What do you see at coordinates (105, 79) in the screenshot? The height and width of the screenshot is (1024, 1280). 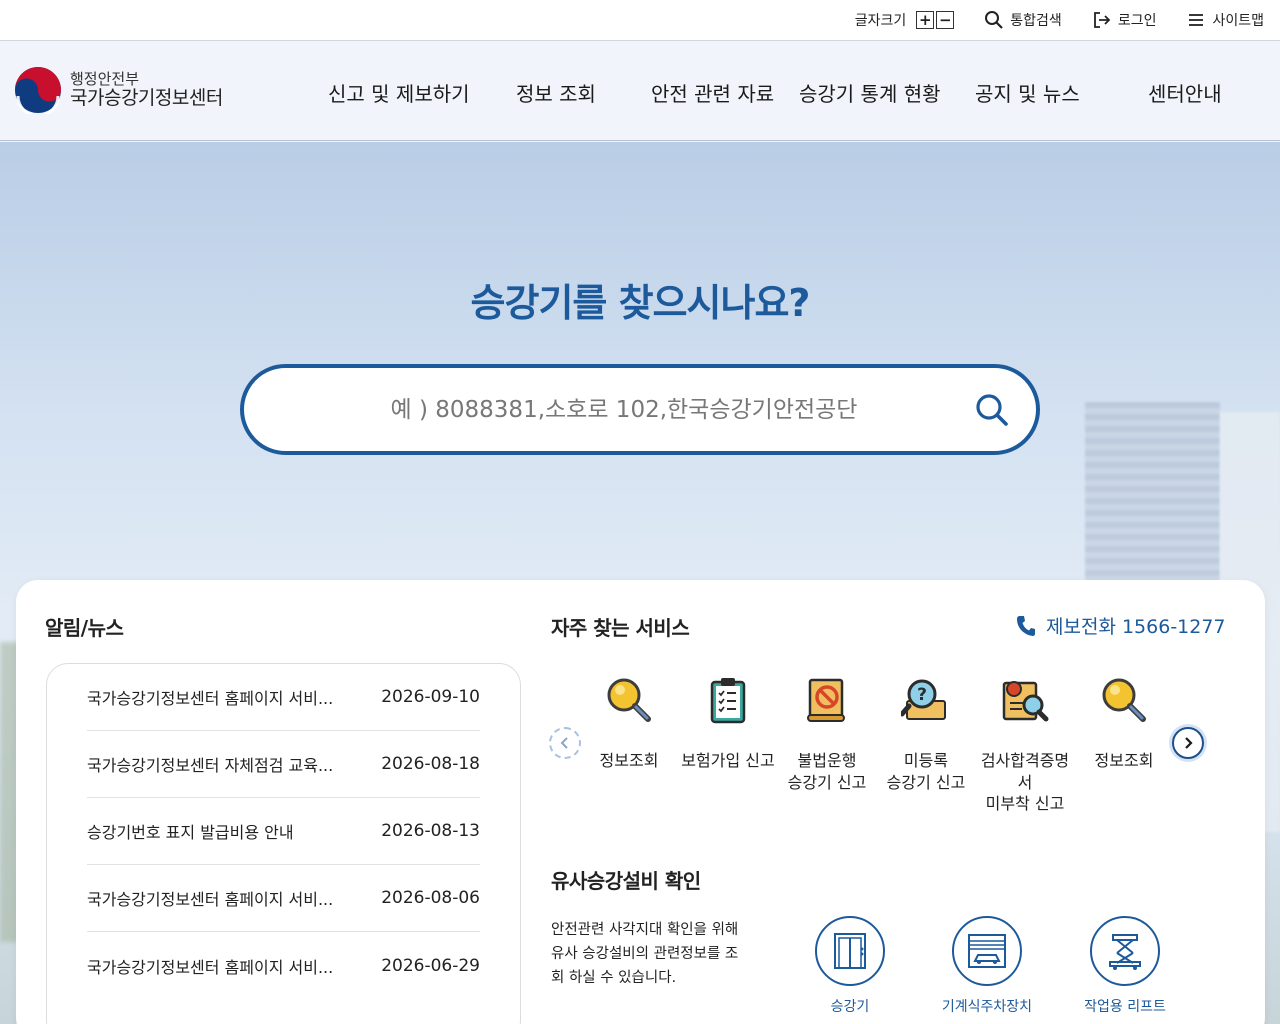 I see `logo-ministry: 행정안전부` at bounding box center [105, 79].